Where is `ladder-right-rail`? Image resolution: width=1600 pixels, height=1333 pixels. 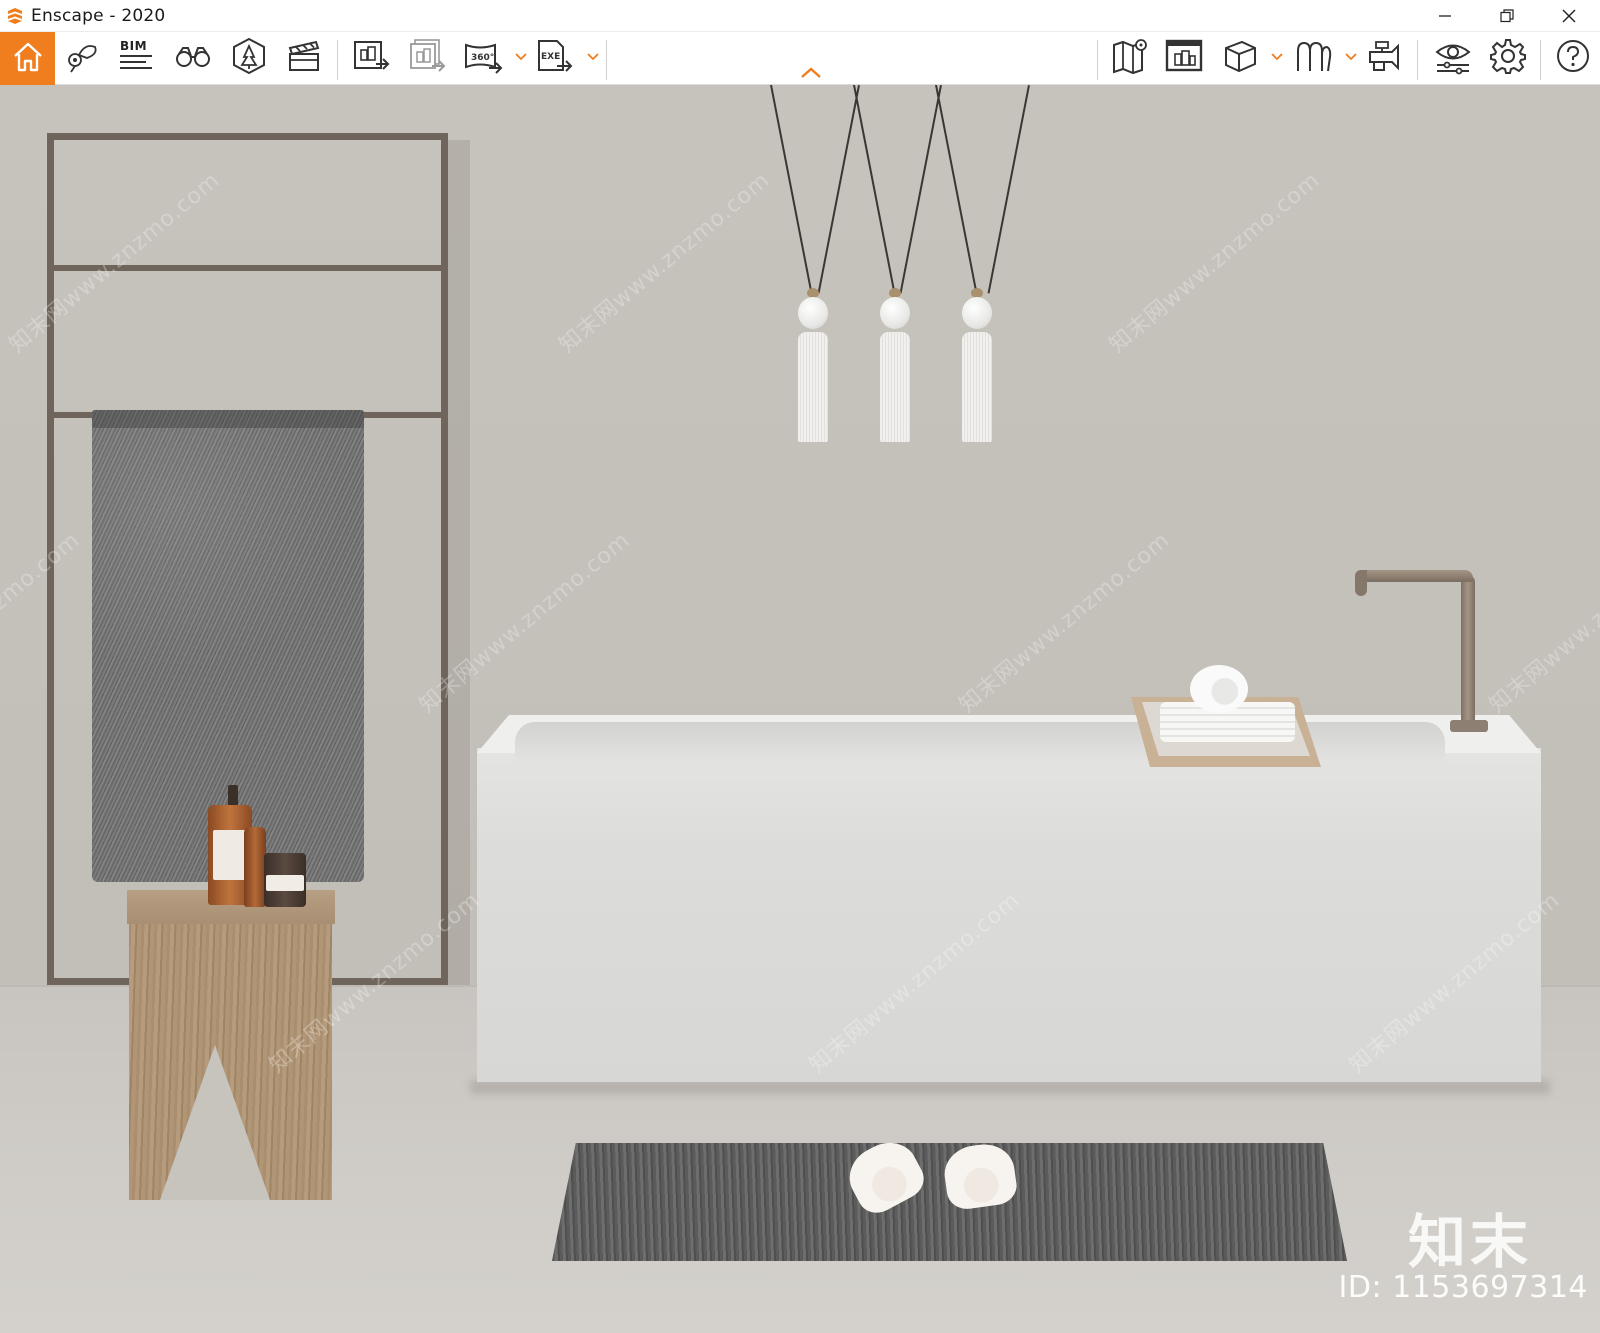 ladder-right-rail is located at coordinates (444, 558).